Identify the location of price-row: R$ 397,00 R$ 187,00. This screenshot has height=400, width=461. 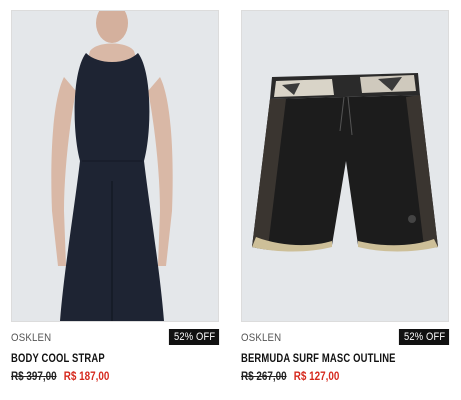
(100, 377).